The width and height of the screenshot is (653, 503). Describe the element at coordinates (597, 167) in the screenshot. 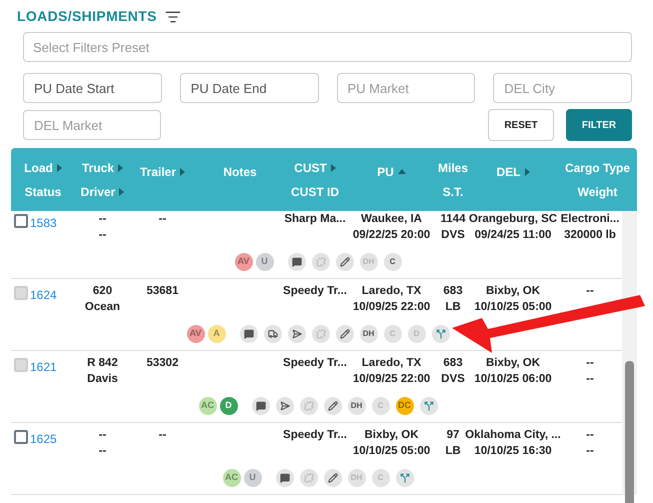

I see `column-header: Cargo Type` at that location.